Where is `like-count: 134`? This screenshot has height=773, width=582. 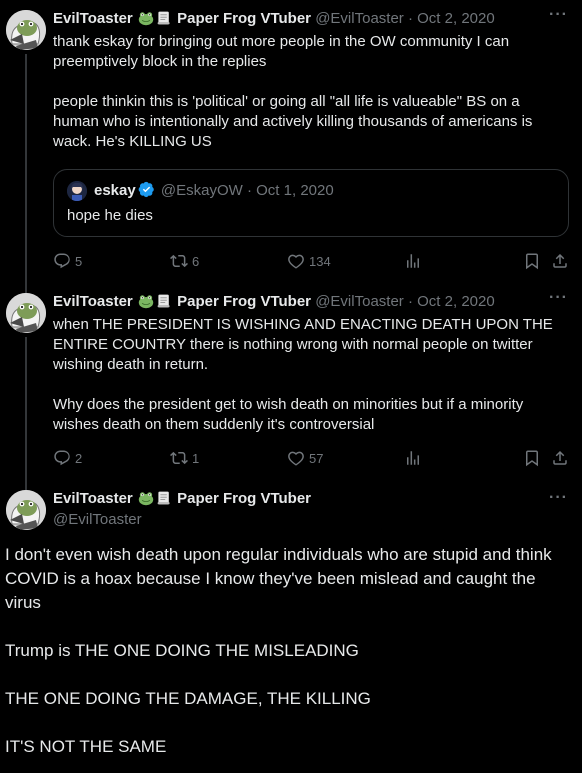 like-count: 134 is located at coordinates (320, 261).